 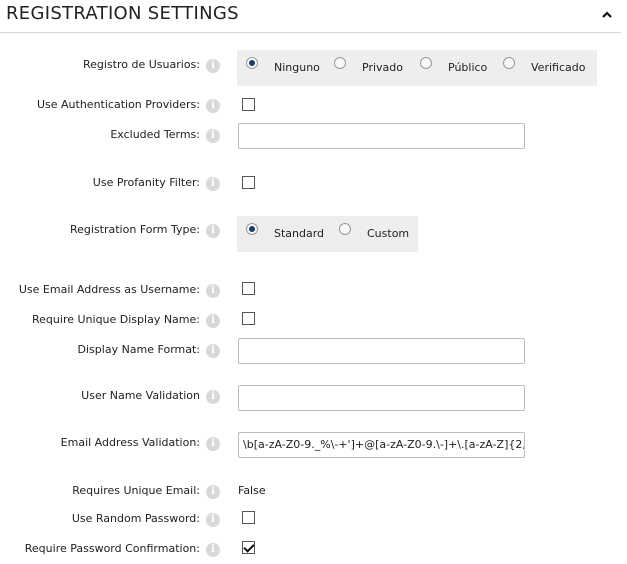 What do you see at coordinates (297, 67) in the screenshot?
I see `radio-label-ninguno: Ninguno` at bounding box center [297, 67].